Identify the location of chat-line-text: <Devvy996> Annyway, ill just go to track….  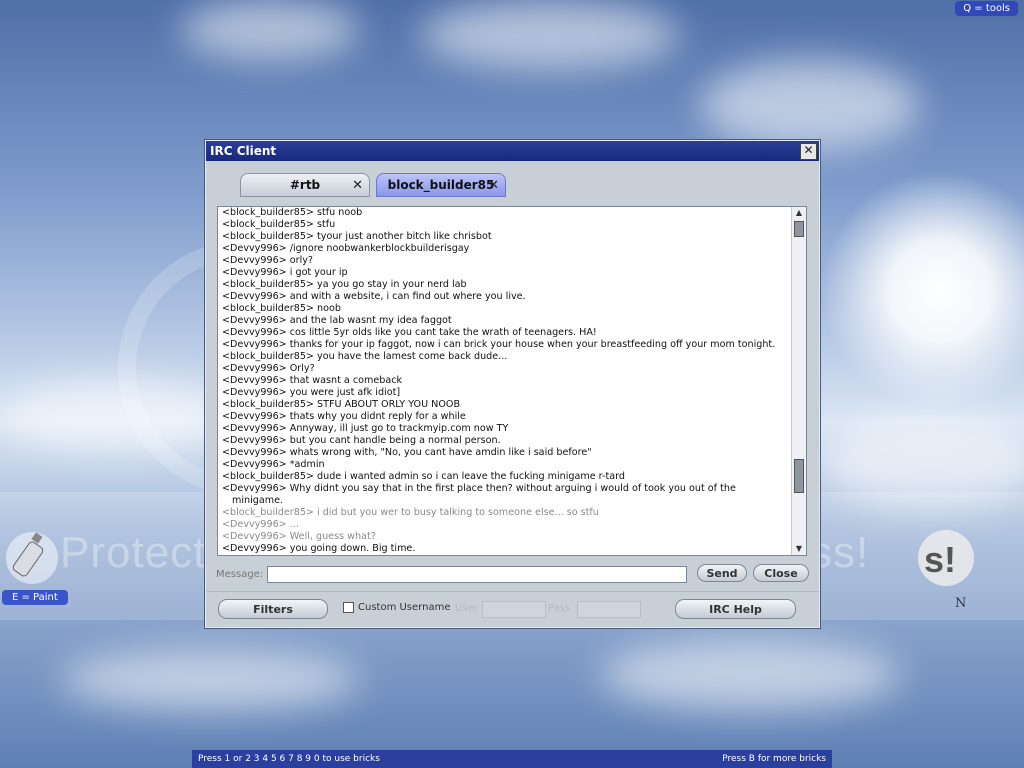
(365, 428).